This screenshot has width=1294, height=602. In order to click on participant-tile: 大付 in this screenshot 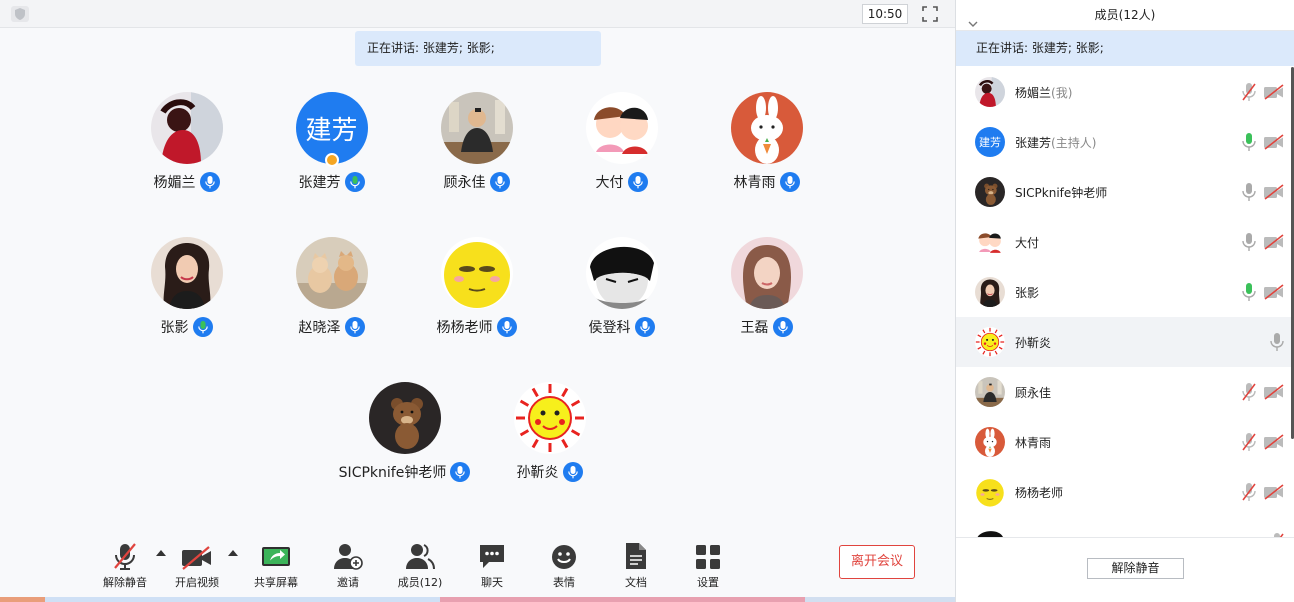, I will do `click(621, 142)`.